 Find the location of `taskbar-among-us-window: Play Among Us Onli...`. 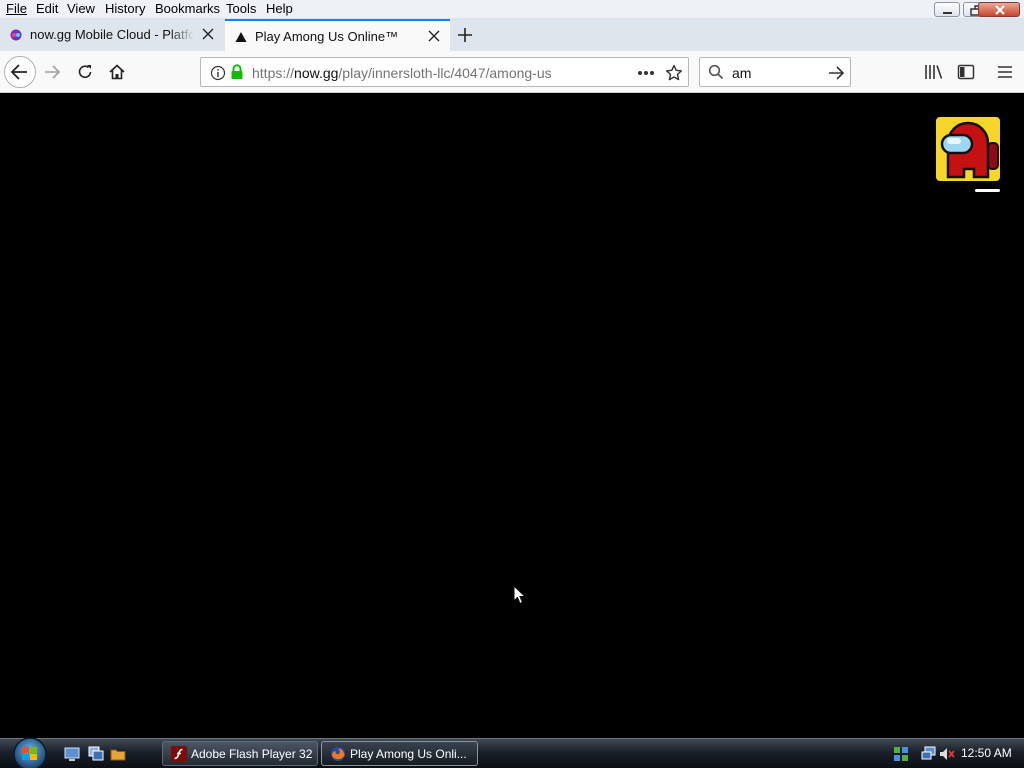

taskbar-among-us-window: Play Among Us Onli... is located at coordinates (399, 753).